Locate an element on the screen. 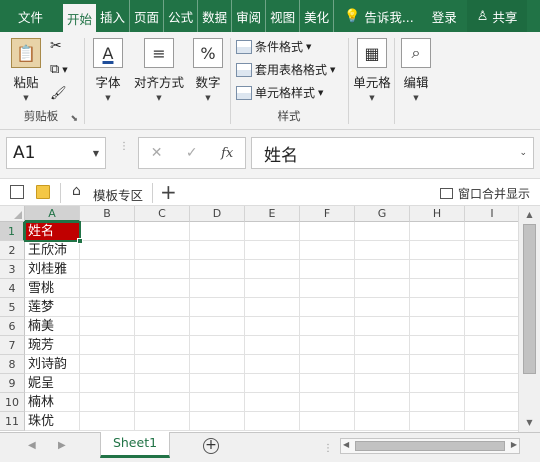 This screenshot has width=540, height=462. cell-i9 is located at coordinates (491, 383).